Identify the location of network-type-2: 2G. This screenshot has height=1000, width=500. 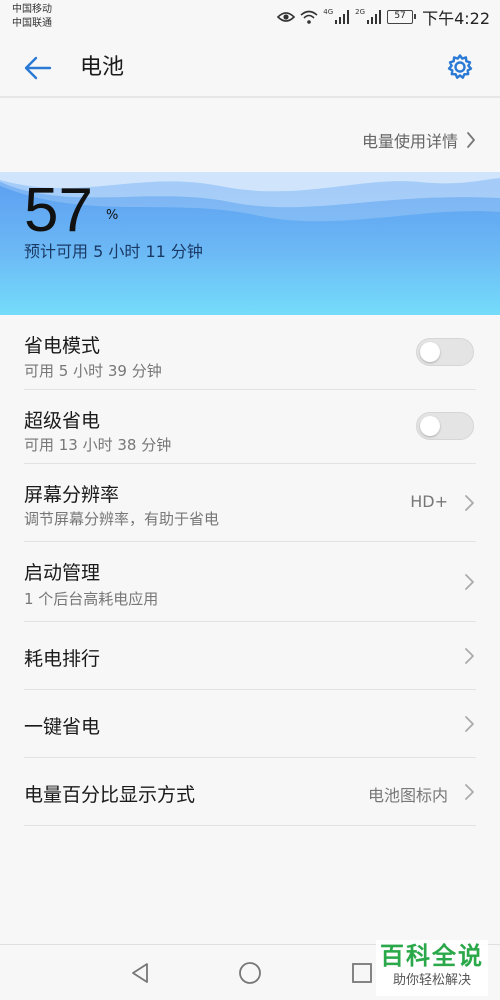
(360, 12).